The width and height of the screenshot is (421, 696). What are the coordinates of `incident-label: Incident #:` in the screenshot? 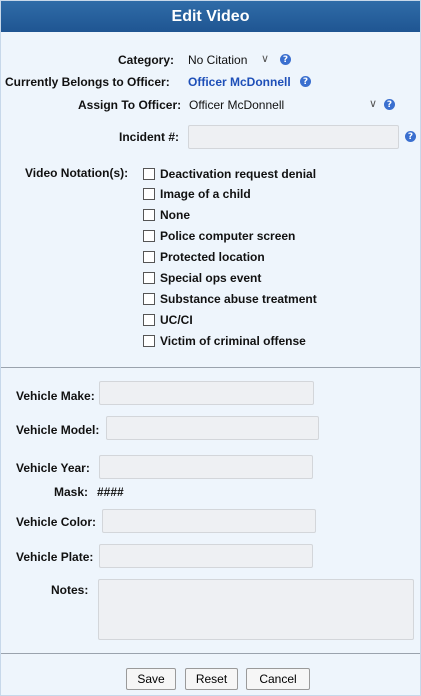 It's located at (149, 137).